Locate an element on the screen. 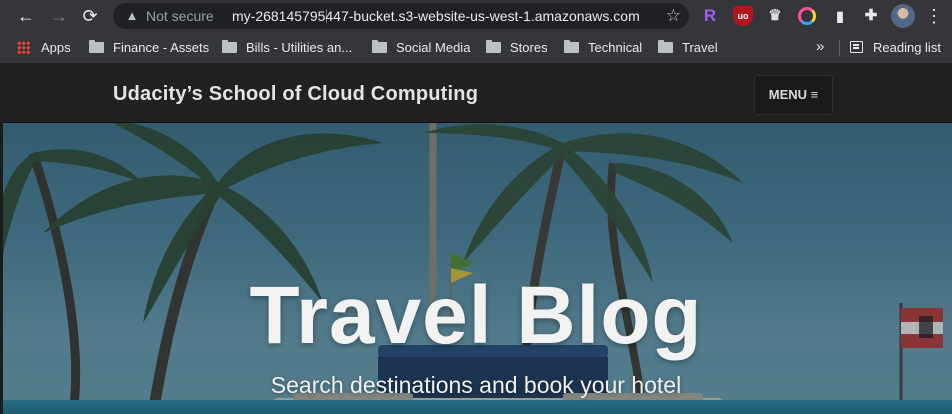 The image size is (952, 414). bookmark-apps: Apps is located at coordinates (44, 48).